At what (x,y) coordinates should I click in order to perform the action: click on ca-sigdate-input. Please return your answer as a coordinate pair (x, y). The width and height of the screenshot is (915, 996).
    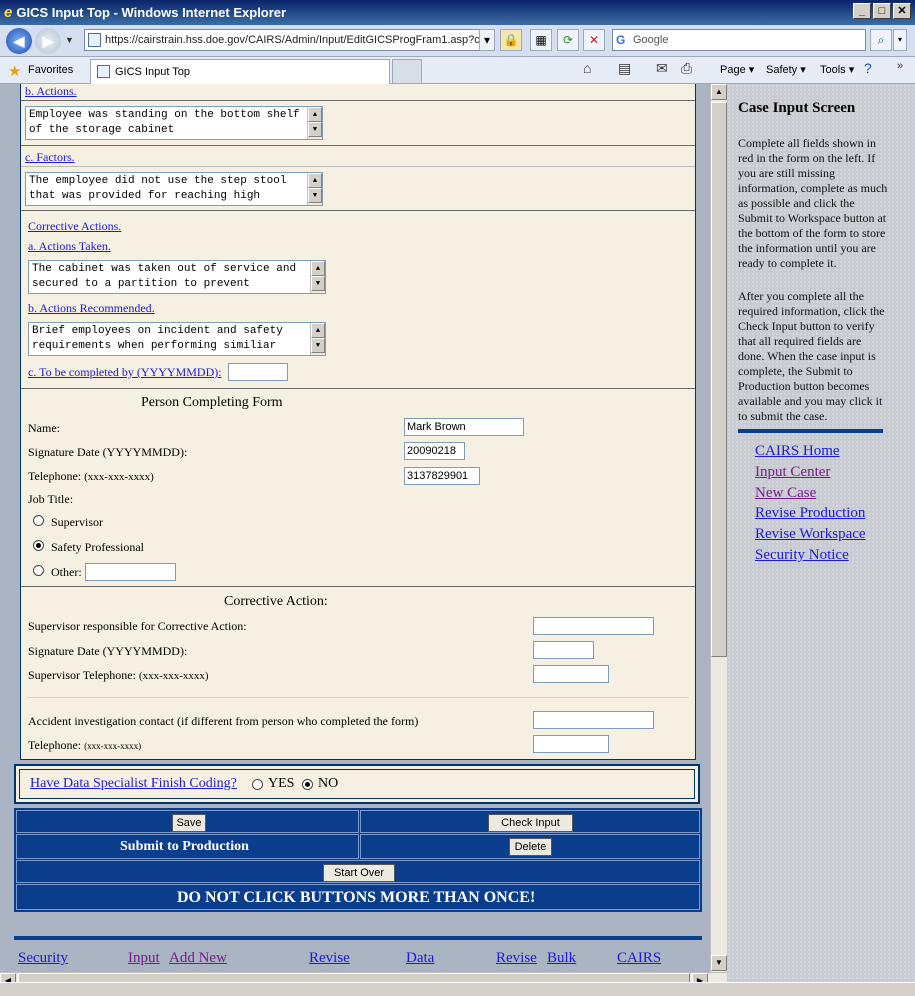
    Looking at the image, I should click on (563, 650).